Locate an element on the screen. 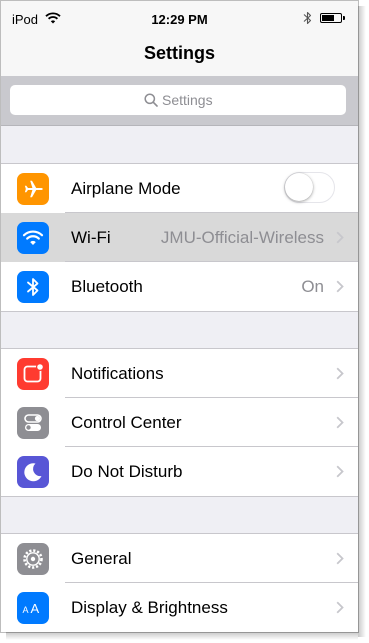 The width and height of the screenshot is (369, 643). row-label-bluetooth: Bluetooth is located at coordinates (107, 286).